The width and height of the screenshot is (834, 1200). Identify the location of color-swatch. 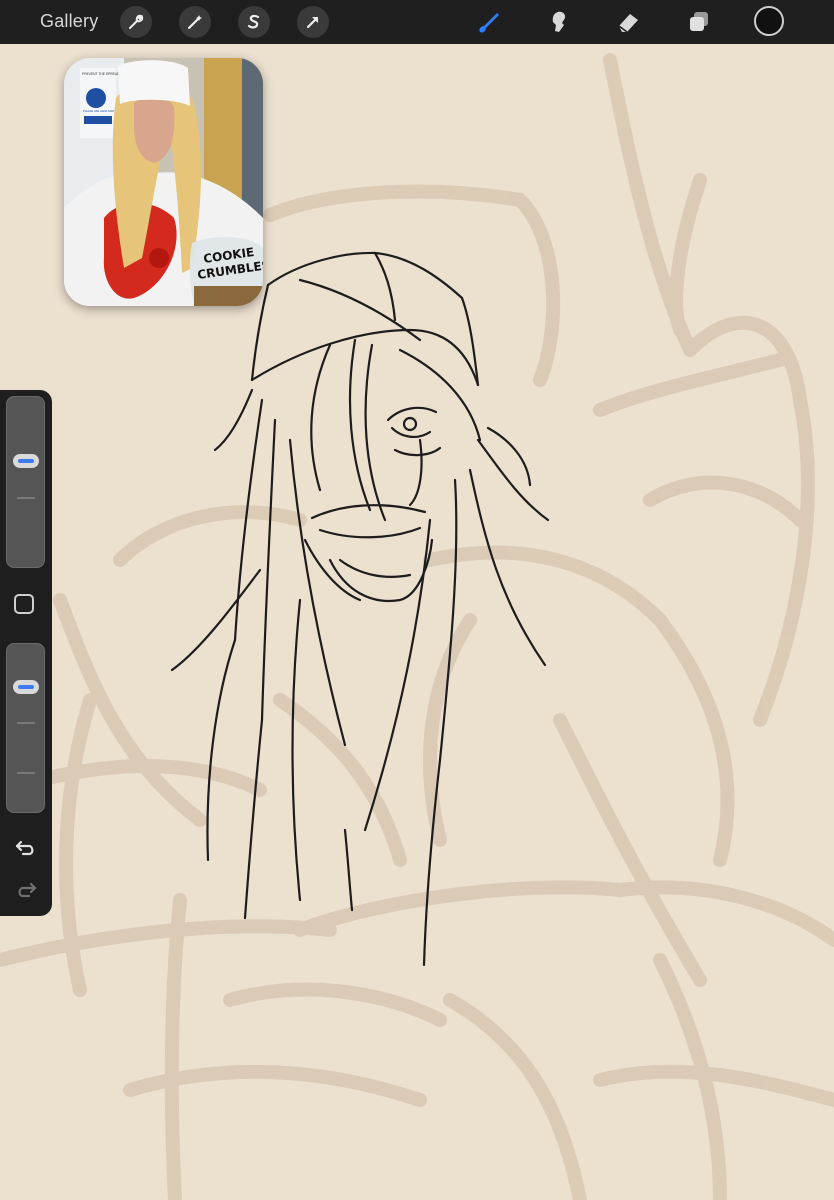
(769, 21).